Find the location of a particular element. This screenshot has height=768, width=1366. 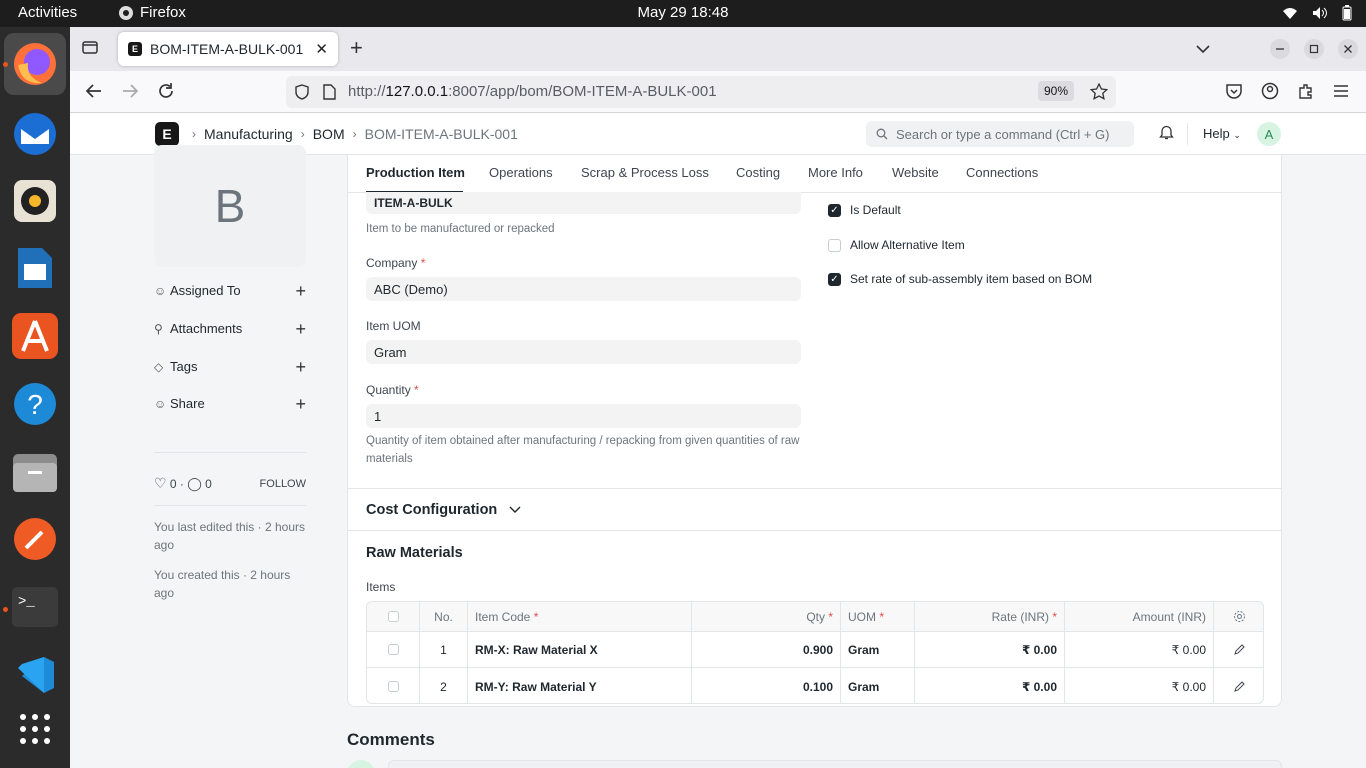

pocket-icon is located at coordinates (1234, 93).